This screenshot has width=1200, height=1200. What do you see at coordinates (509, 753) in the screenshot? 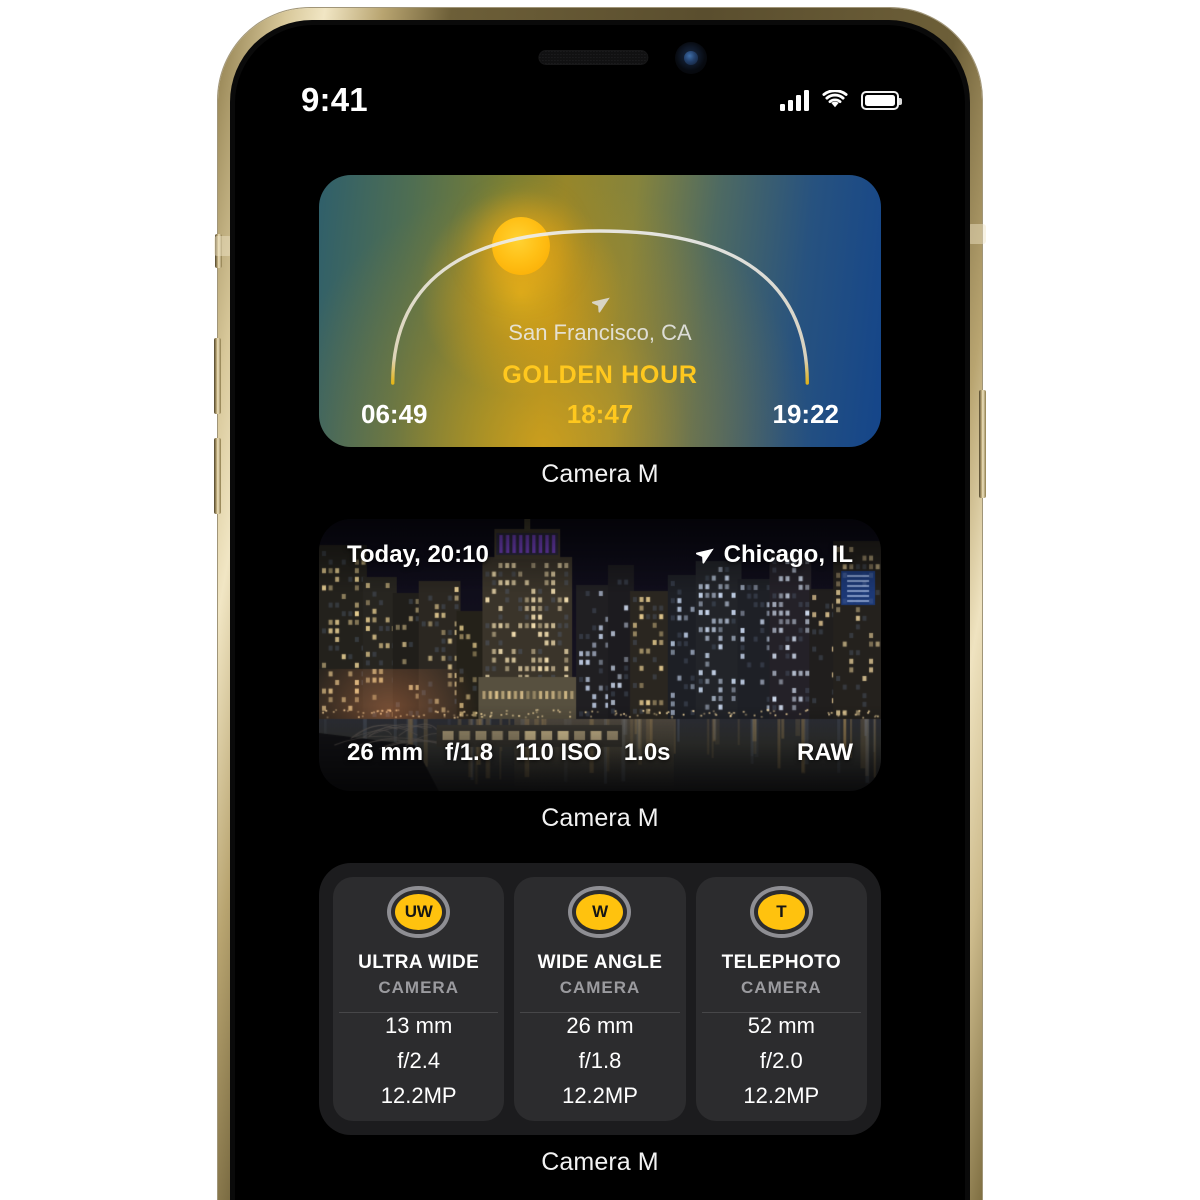
I see `exif-list: 26 mm f/1.8 110 ISO 1.0s` at bounding box center [509, 753].